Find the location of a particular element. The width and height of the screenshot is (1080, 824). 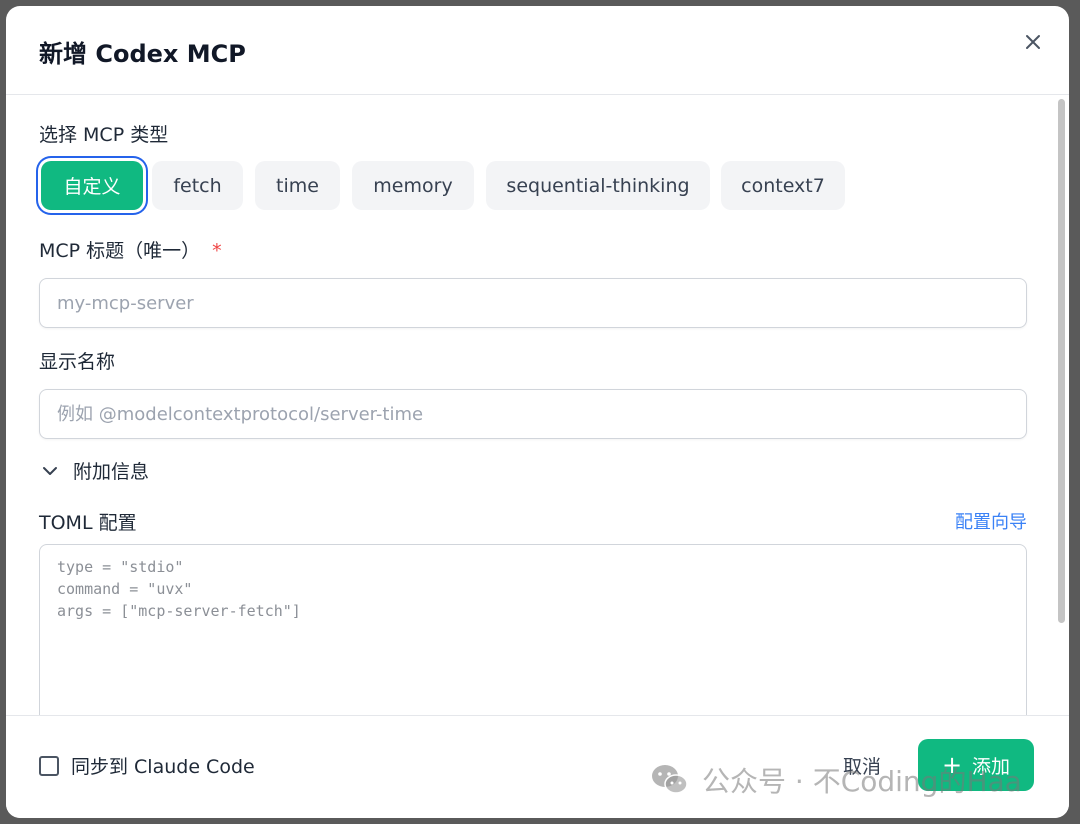

mcp-title-input is located at coordinates (533, 303).